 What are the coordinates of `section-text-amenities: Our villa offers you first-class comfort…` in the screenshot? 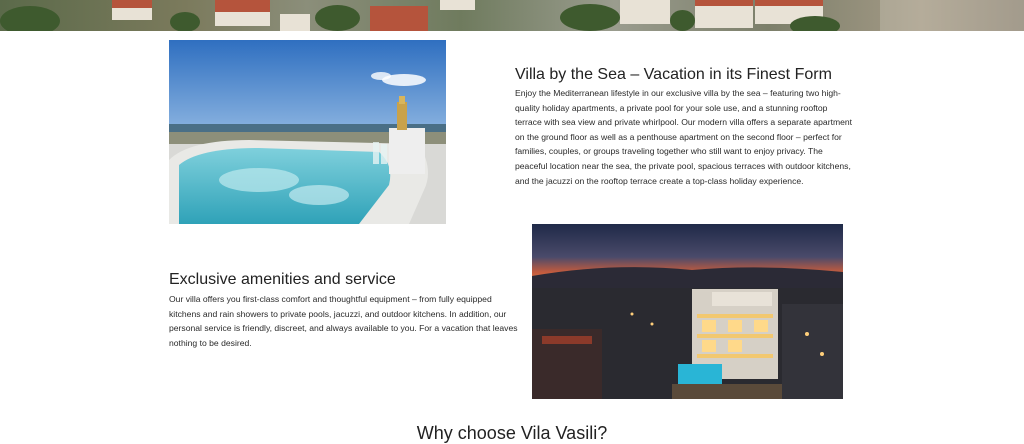 It's located at (343, 321).